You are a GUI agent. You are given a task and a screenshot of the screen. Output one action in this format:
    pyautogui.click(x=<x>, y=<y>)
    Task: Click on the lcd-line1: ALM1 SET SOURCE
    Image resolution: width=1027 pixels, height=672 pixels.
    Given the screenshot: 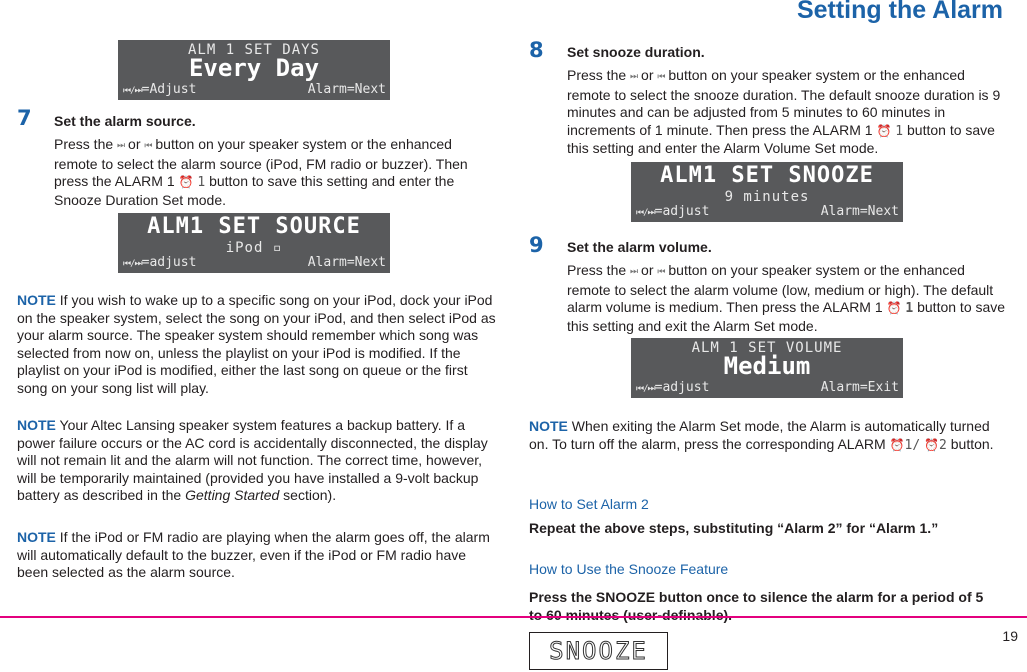 What is the action you would take?
    pyautogui.click(x=254, y=226)
    